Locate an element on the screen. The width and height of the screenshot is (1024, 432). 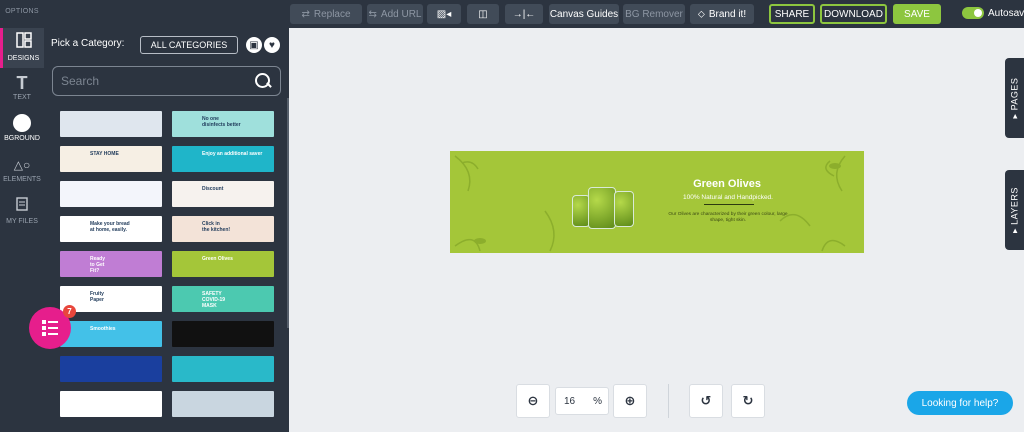
help-button: Looking for help? is located at coordinates (960, 403).